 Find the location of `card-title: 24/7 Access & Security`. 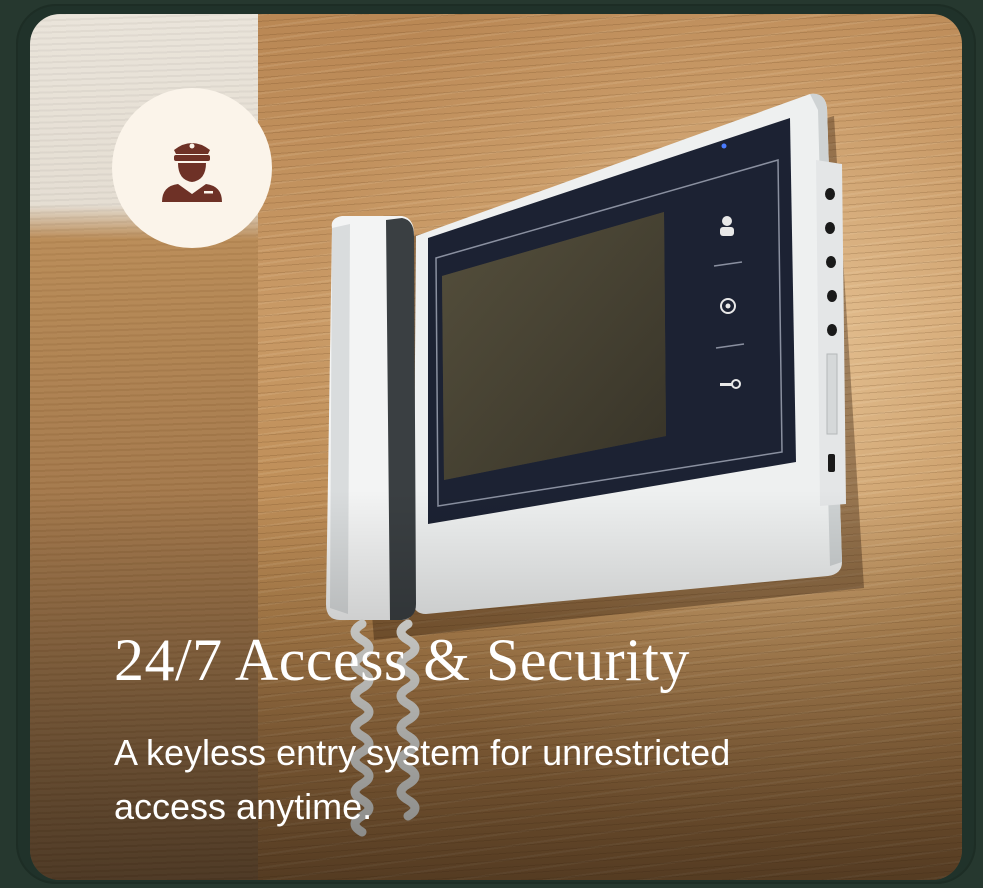

card-title: 24/7 Access & Security is located at coordinates (402, 660).